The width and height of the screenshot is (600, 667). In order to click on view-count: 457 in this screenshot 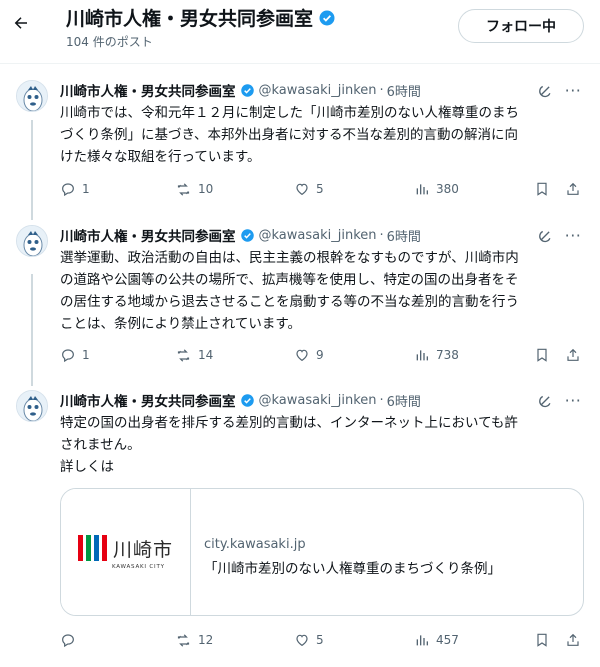, I will do `click(447, 640)`.